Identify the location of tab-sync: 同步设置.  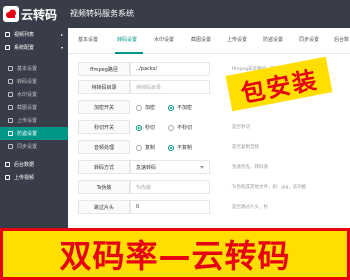
(309, 39).